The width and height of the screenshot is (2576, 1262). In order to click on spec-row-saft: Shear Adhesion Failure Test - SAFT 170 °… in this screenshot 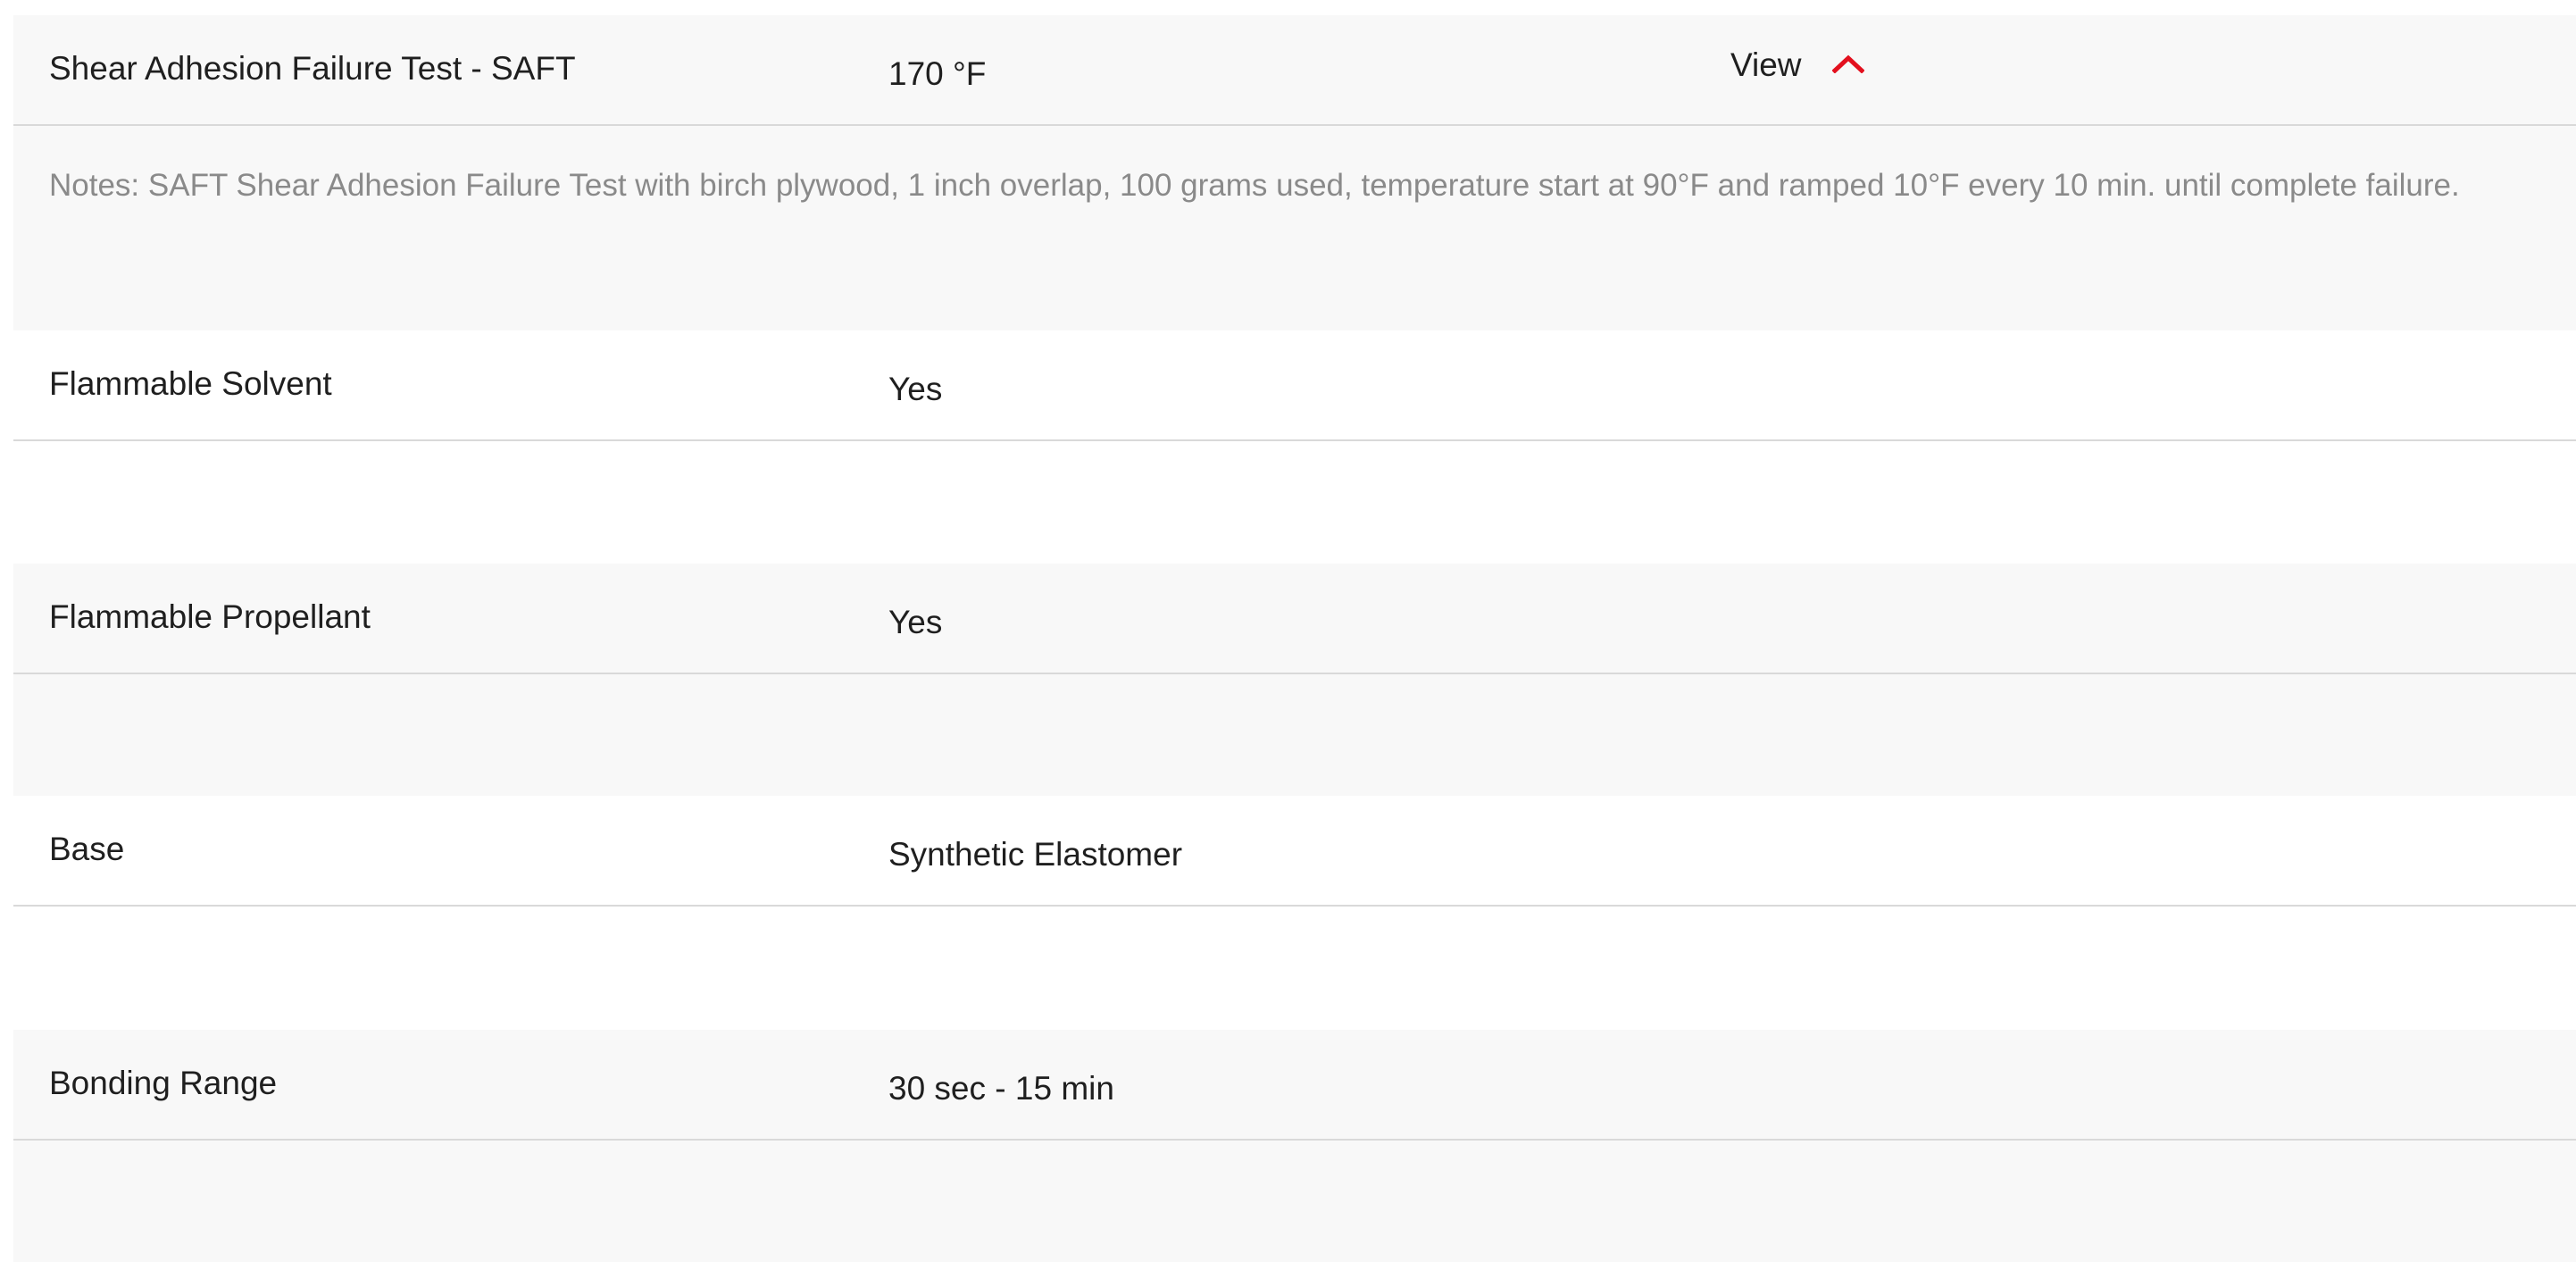, I will do `click(1294, 70)`.